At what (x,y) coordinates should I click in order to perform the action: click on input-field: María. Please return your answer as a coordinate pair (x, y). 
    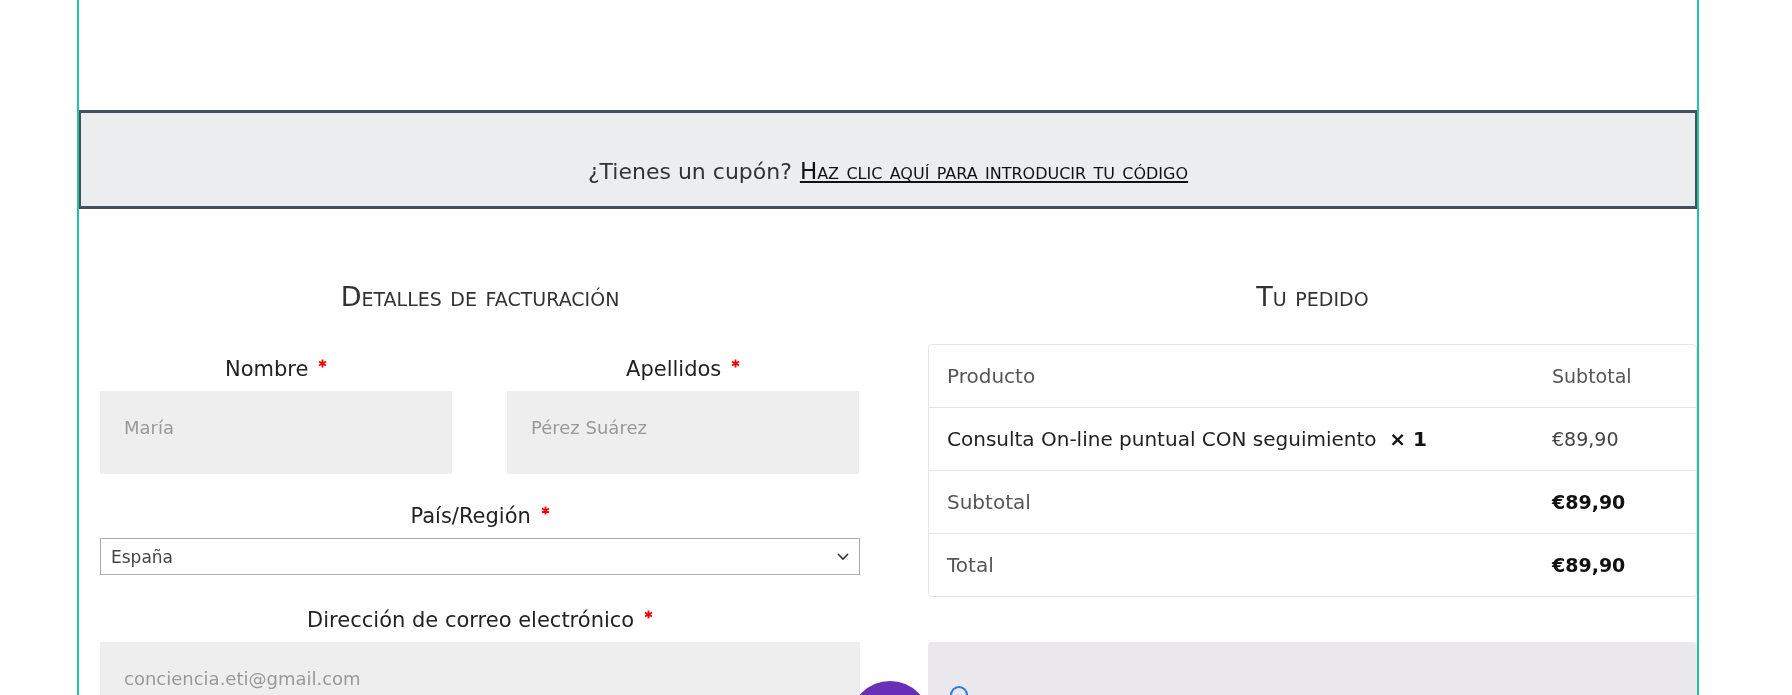
    Looking at the image, I should click on (276, 432).